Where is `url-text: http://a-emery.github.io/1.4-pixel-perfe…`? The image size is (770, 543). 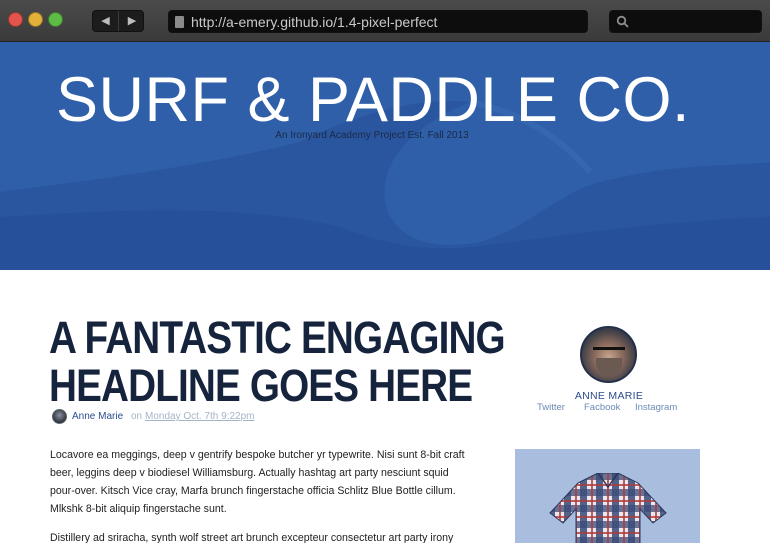 url-text: http://a-emery.github.io/1.4-pixel-perfe… is located at coordinates (314, 22).